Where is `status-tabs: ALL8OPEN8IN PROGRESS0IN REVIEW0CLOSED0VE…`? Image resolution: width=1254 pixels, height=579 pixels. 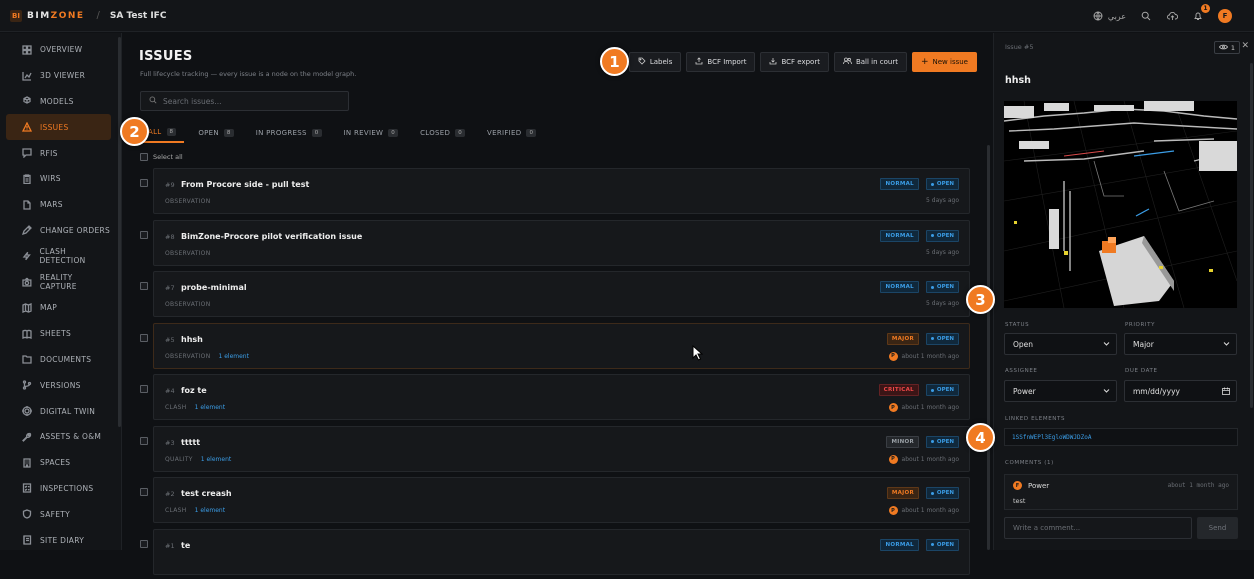 status-tabs: ALL8OPEN8IN PROGRESS0IN REVIEW0CLOSED0VE… is located at coordinates (345, 133).